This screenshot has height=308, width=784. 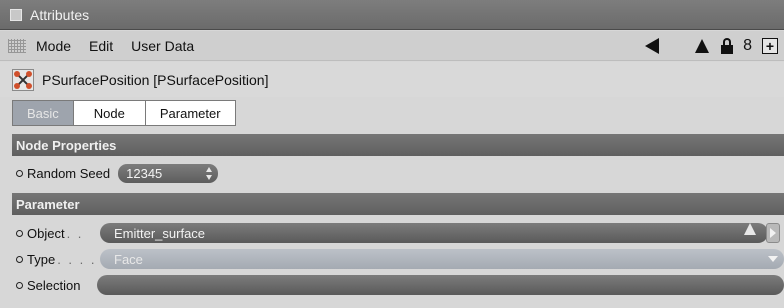 I want to click on object-link-field: Emitter_surface, so click(x=434, y=233).